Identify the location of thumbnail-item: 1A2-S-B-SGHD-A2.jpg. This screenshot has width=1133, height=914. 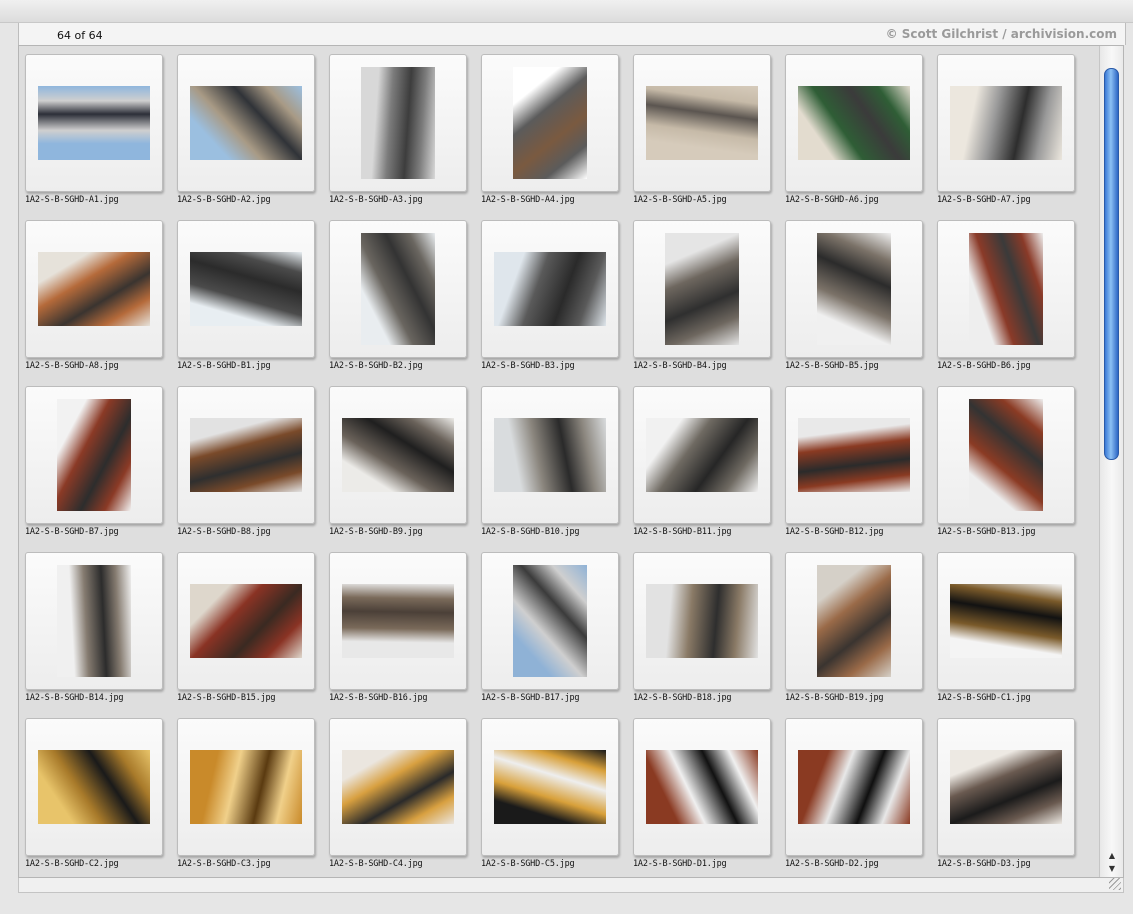
(247, 129).